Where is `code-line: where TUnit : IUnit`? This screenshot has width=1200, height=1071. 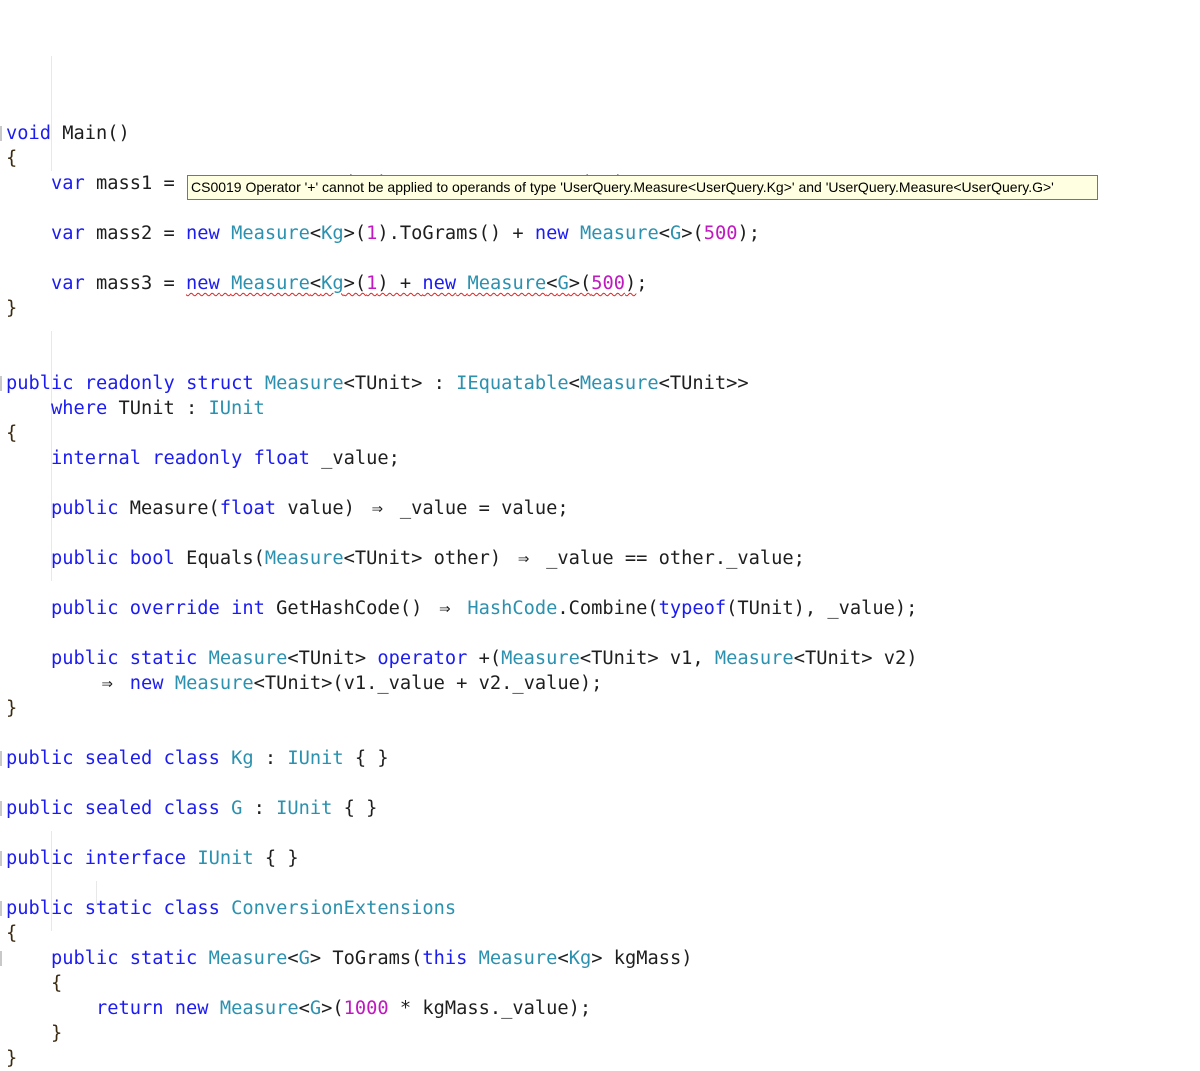
code-line: where TUnit : IUnit is located at coordinates (461, 408).